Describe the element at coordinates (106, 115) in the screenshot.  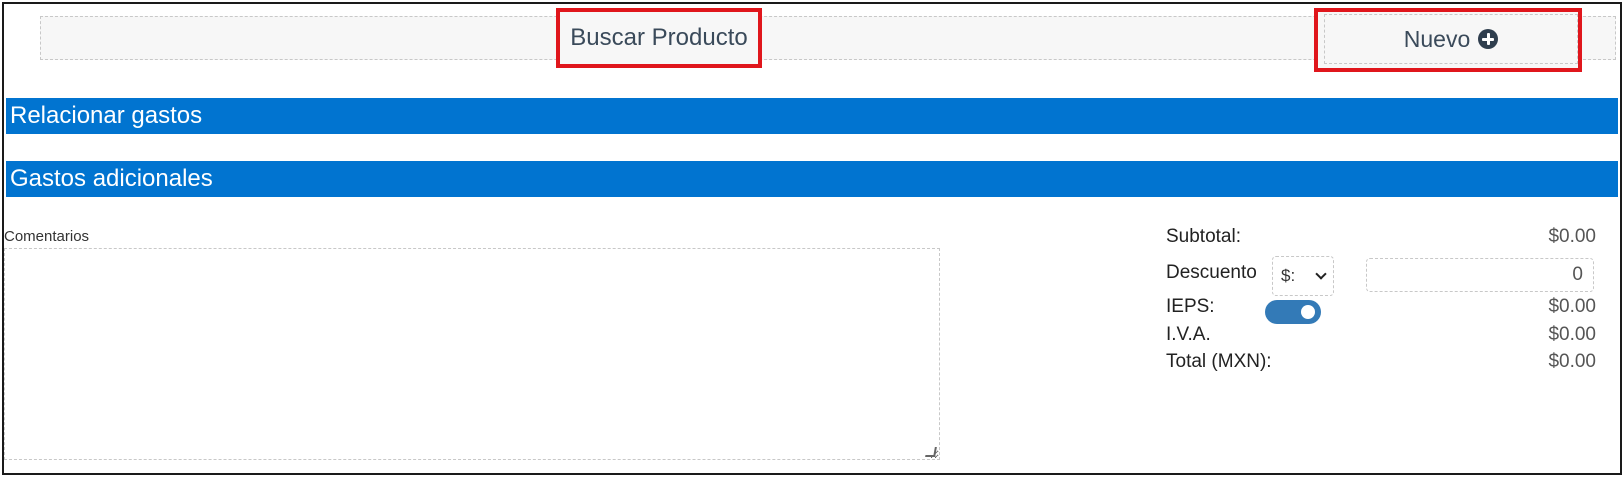
I see `section-related-expenses-title: Relacionar gastos` at that location.